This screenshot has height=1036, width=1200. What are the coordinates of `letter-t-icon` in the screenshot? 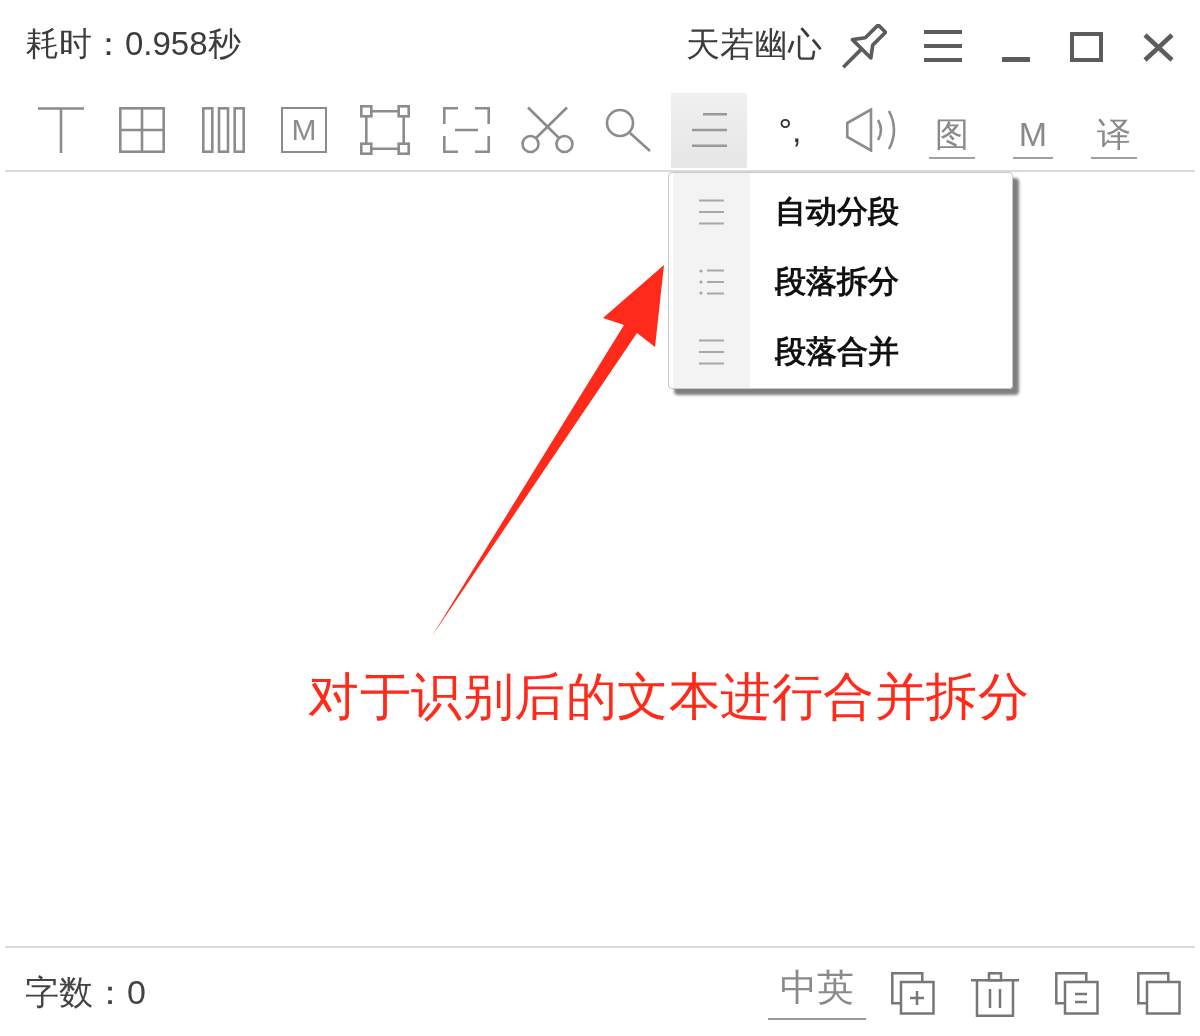 It's located at (61, 130).